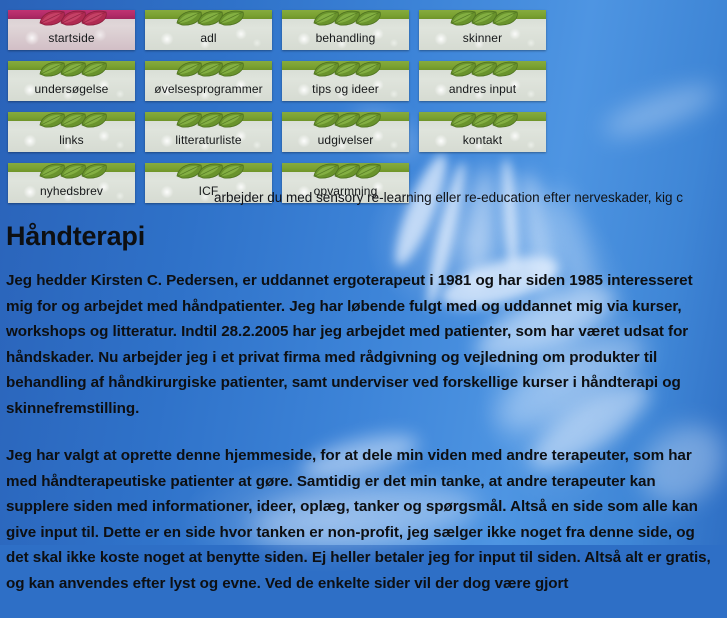 This screenshot has width=727, height=618. Describe the element at coordinates (482, 38) in the screenshot. I see `nav-button-label: skinner` at that location.